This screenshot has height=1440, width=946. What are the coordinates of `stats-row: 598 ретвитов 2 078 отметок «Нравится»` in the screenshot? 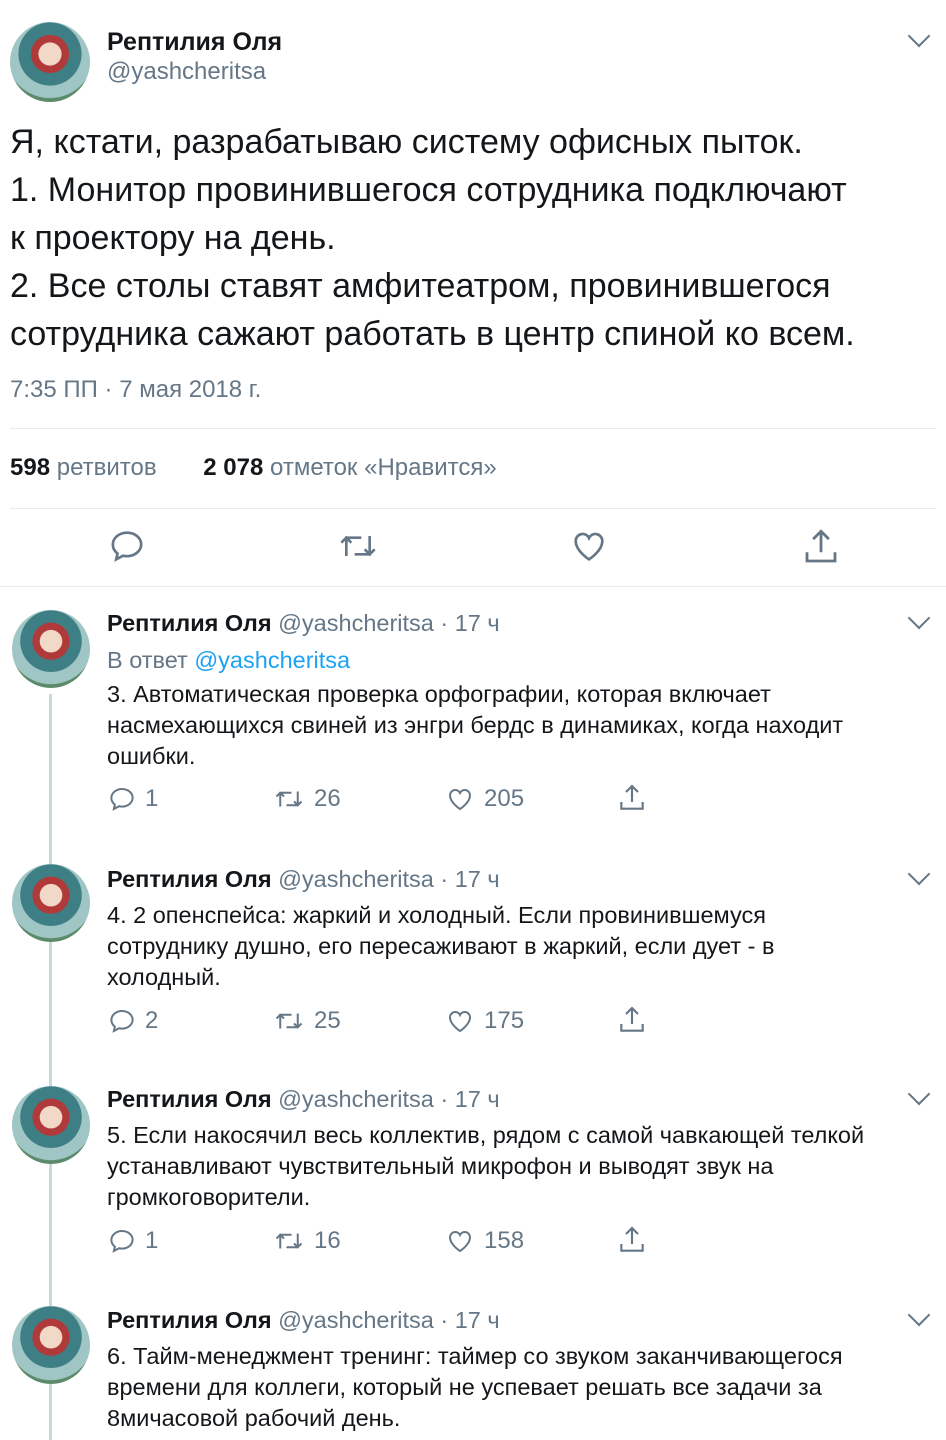 It's located at (253, 468).